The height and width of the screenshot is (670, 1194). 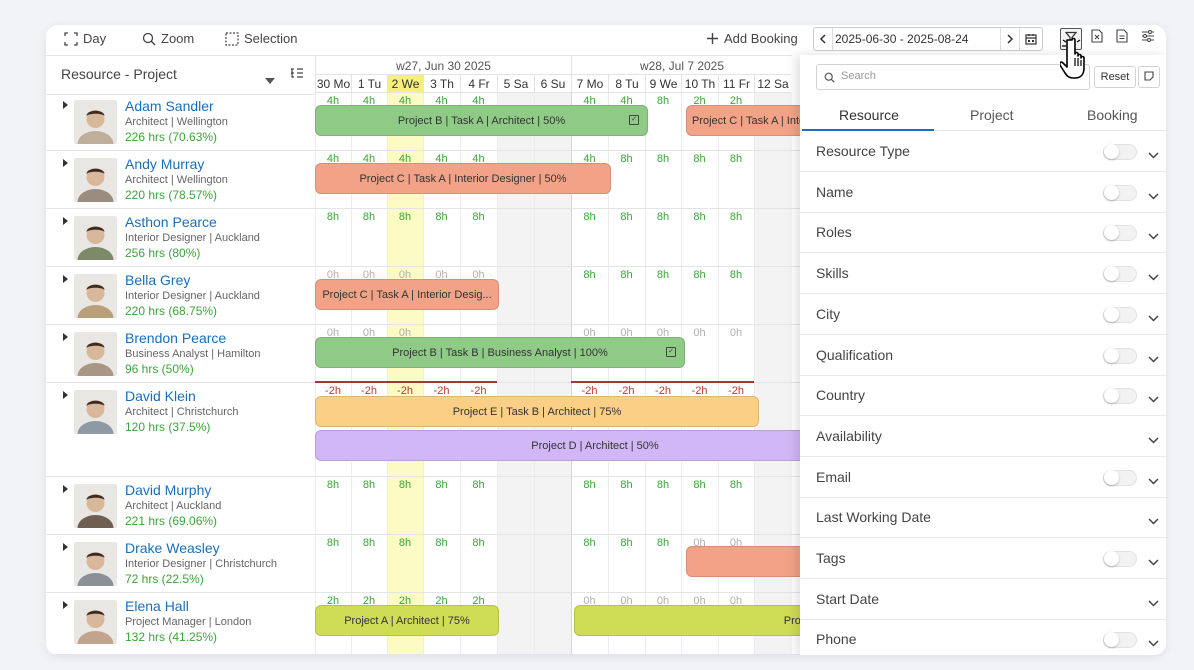 I want to click on date-range-text: 2025-06-30 - 2025-08-24, so click(x=916, y=39).